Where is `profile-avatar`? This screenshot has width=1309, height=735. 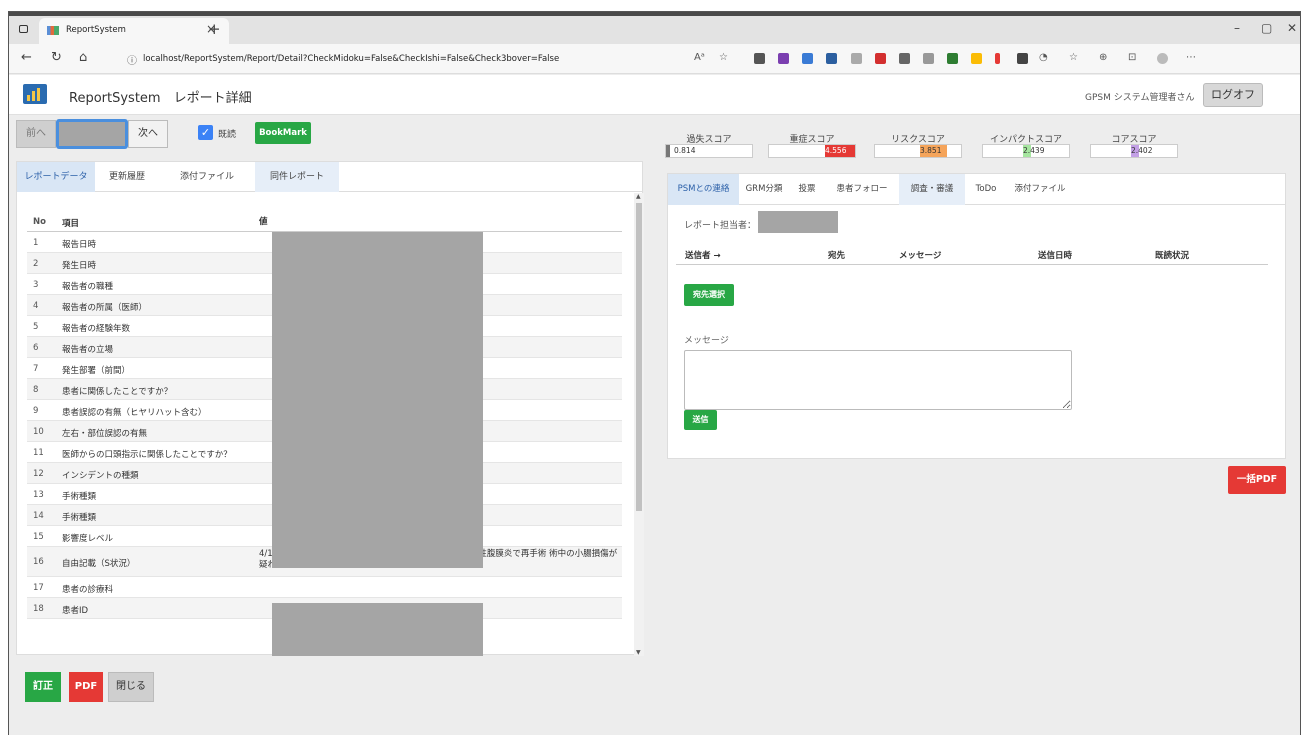
profile-avatar is located at coordinates (1162, 58).